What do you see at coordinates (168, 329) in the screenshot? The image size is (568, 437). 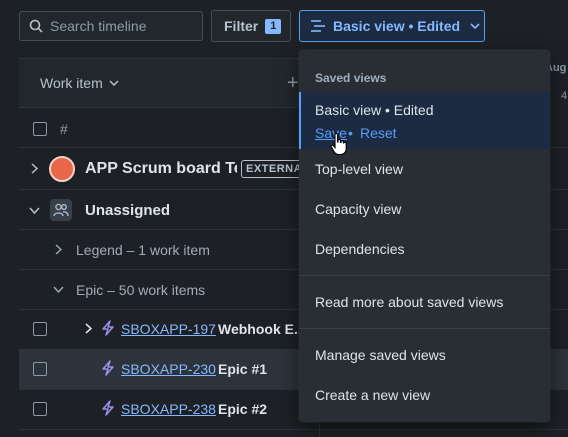 I see `epic-key-link: SBOXAPP-197` at bounding box center [168, 329].